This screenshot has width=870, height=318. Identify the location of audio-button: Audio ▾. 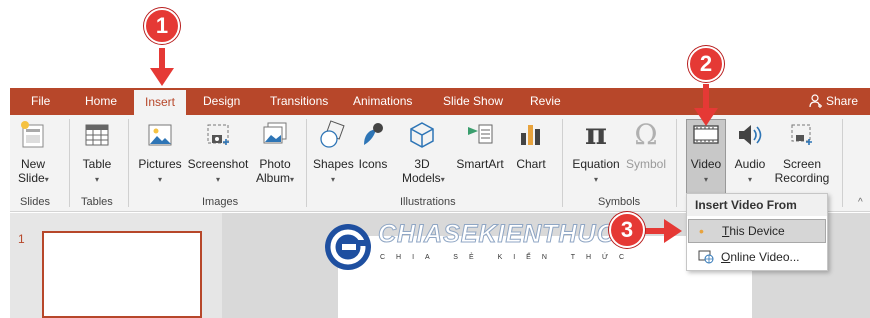
(750, 153).